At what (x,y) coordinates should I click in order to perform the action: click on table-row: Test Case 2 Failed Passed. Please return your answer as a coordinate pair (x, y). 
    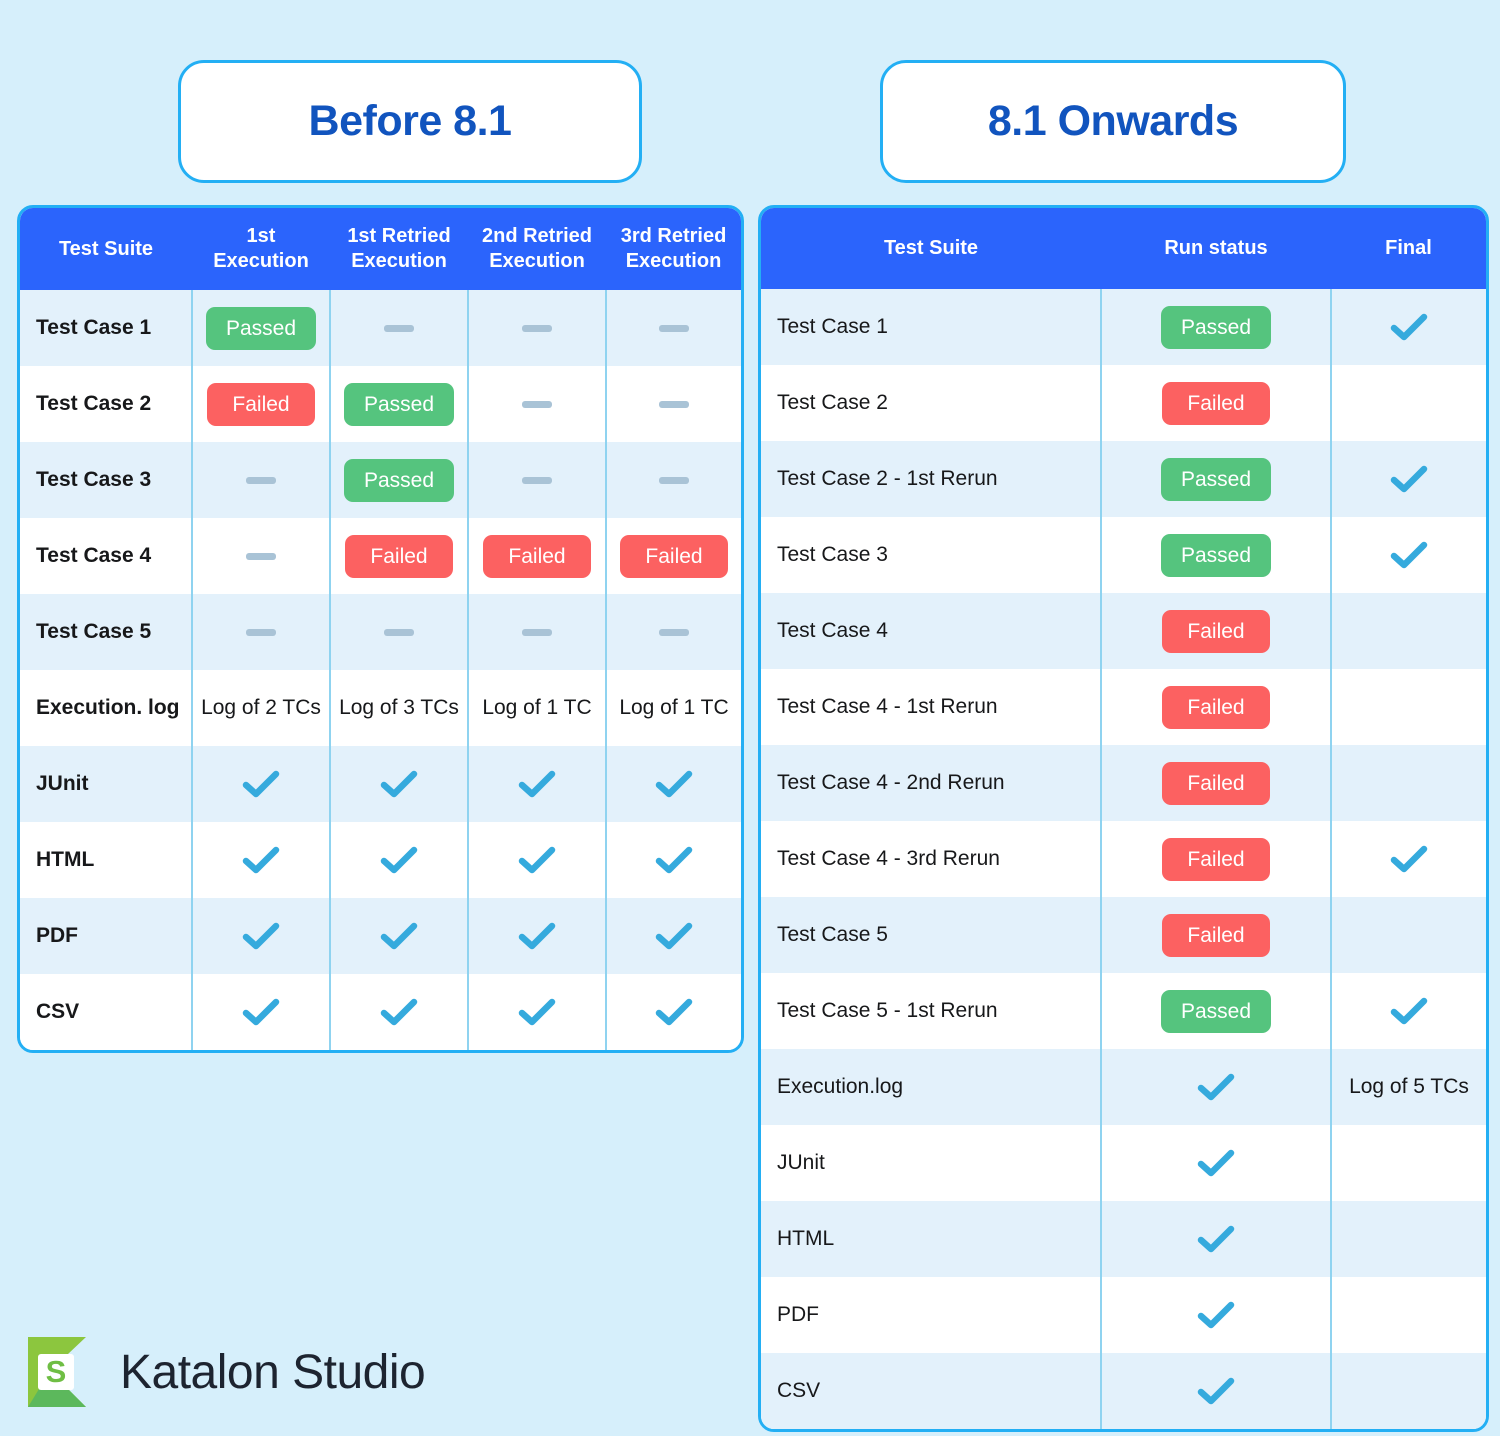
    Looking at the image, I should click on (380, 404).